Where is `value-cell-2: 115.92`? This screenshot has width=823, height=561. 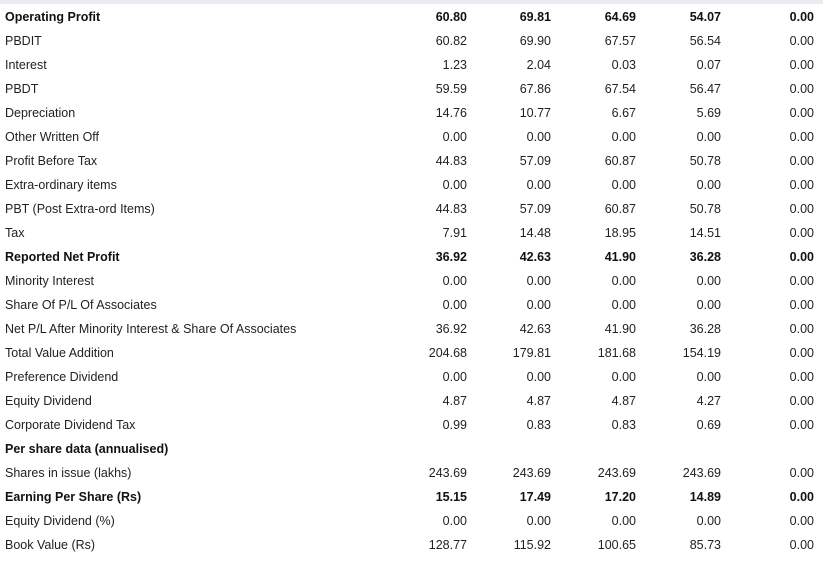 value-cell-2: 115.92 is located at coordinates (532, 545).